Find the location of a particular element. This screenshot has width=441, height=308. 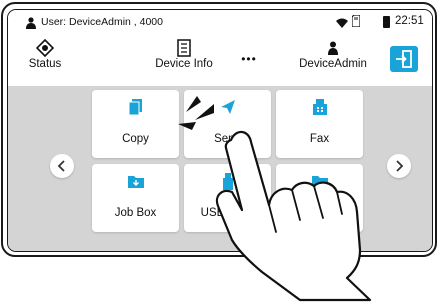

device-info-icon is located at coordinates (184, 48).